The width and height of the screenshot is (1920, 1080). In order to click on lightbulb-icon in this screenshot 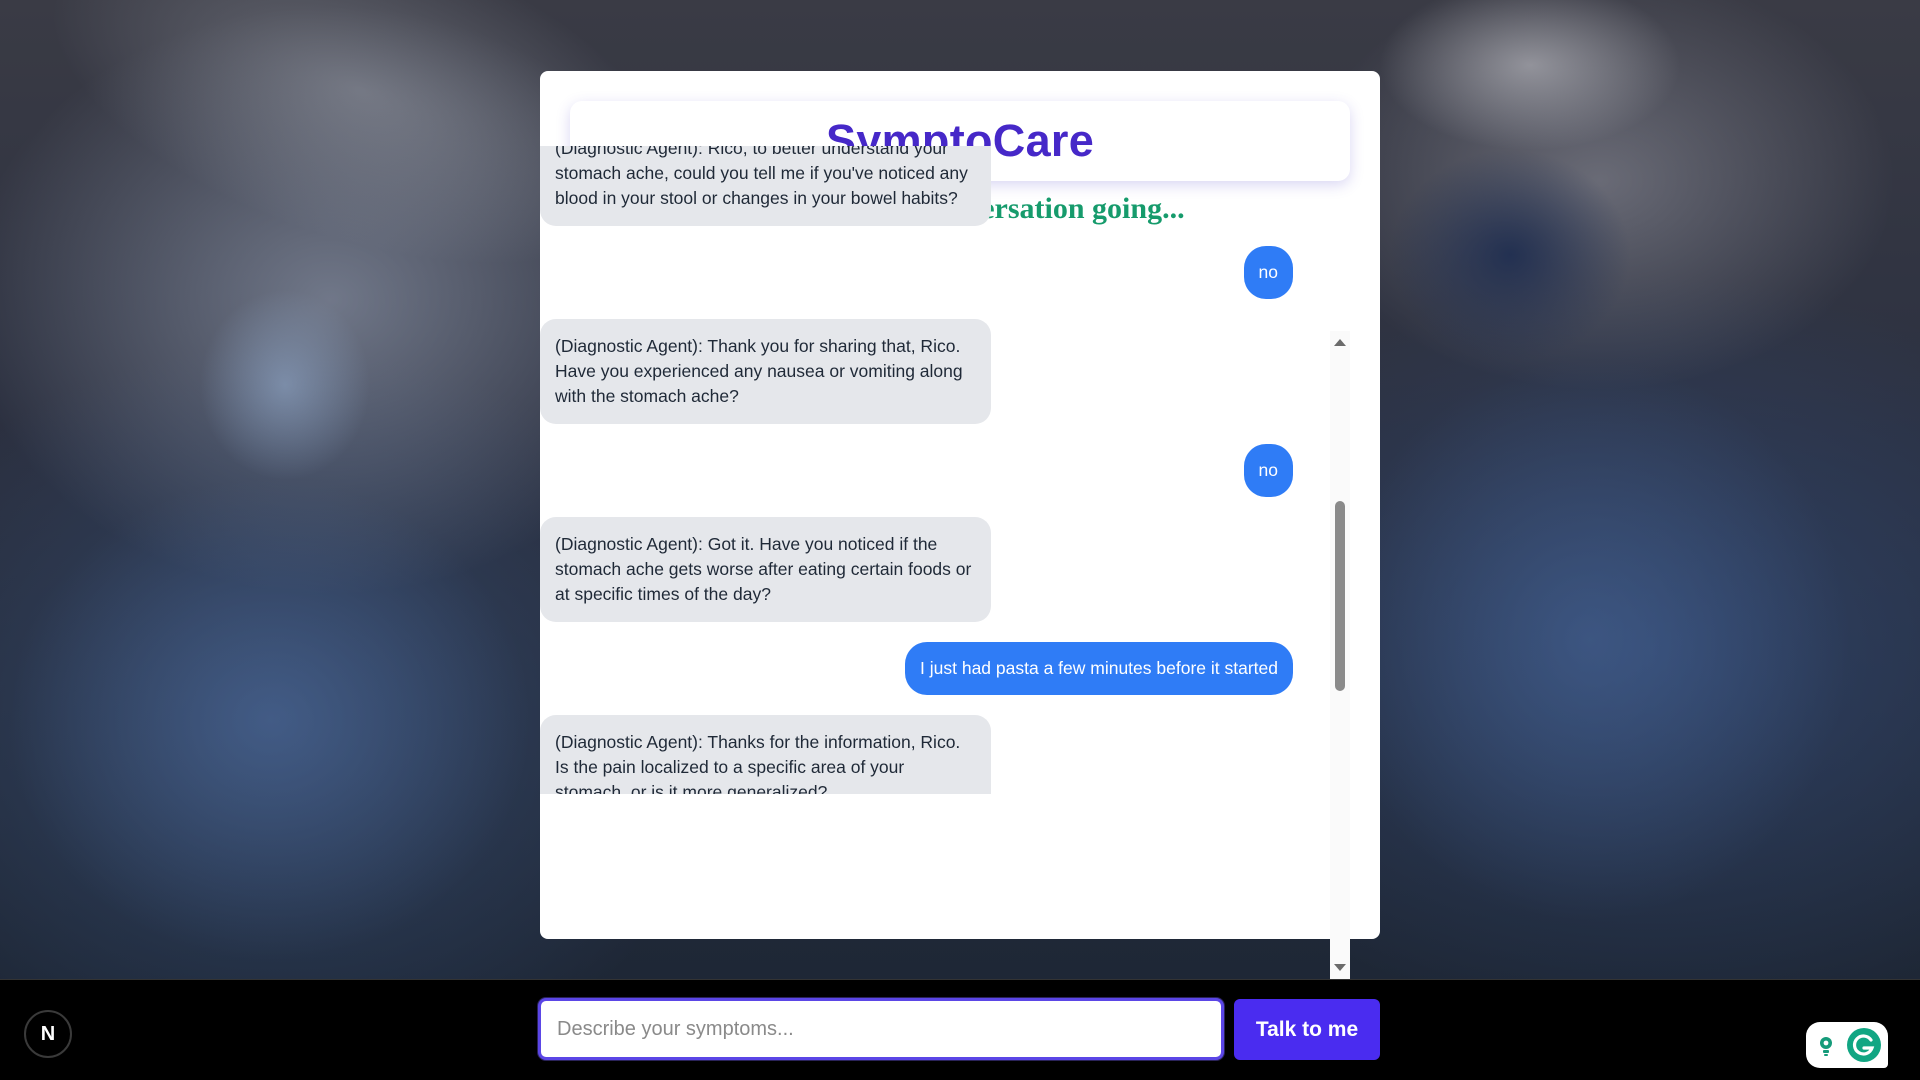, I will do `click(1826, 1046)`.